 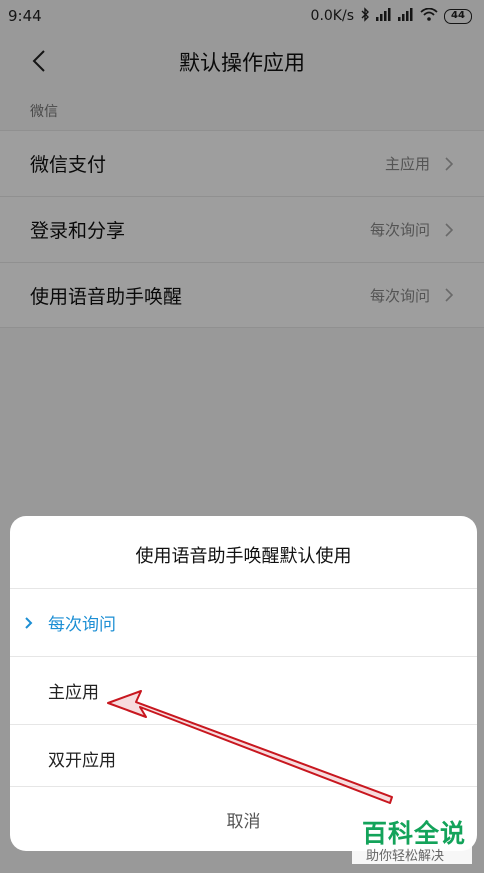 I want to click on option-label: 双开应用, so click(x=82, y=761).